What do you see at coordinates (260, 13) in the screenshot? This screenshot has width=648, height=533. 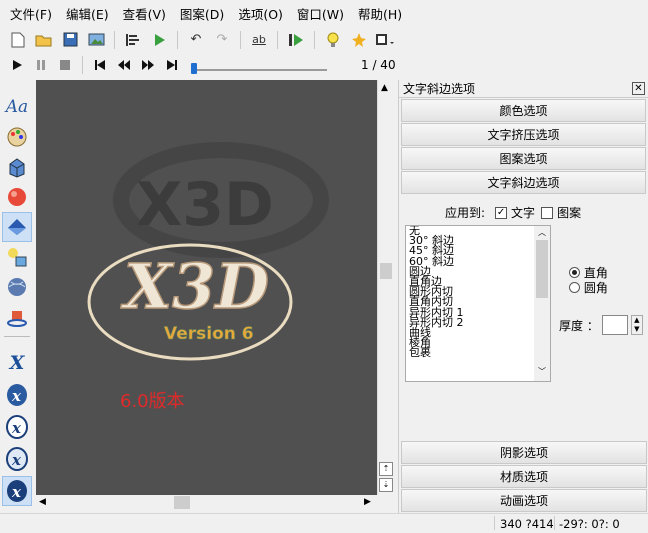 I see `menu-options: 选项(O)` at bounding box center [260, 13].